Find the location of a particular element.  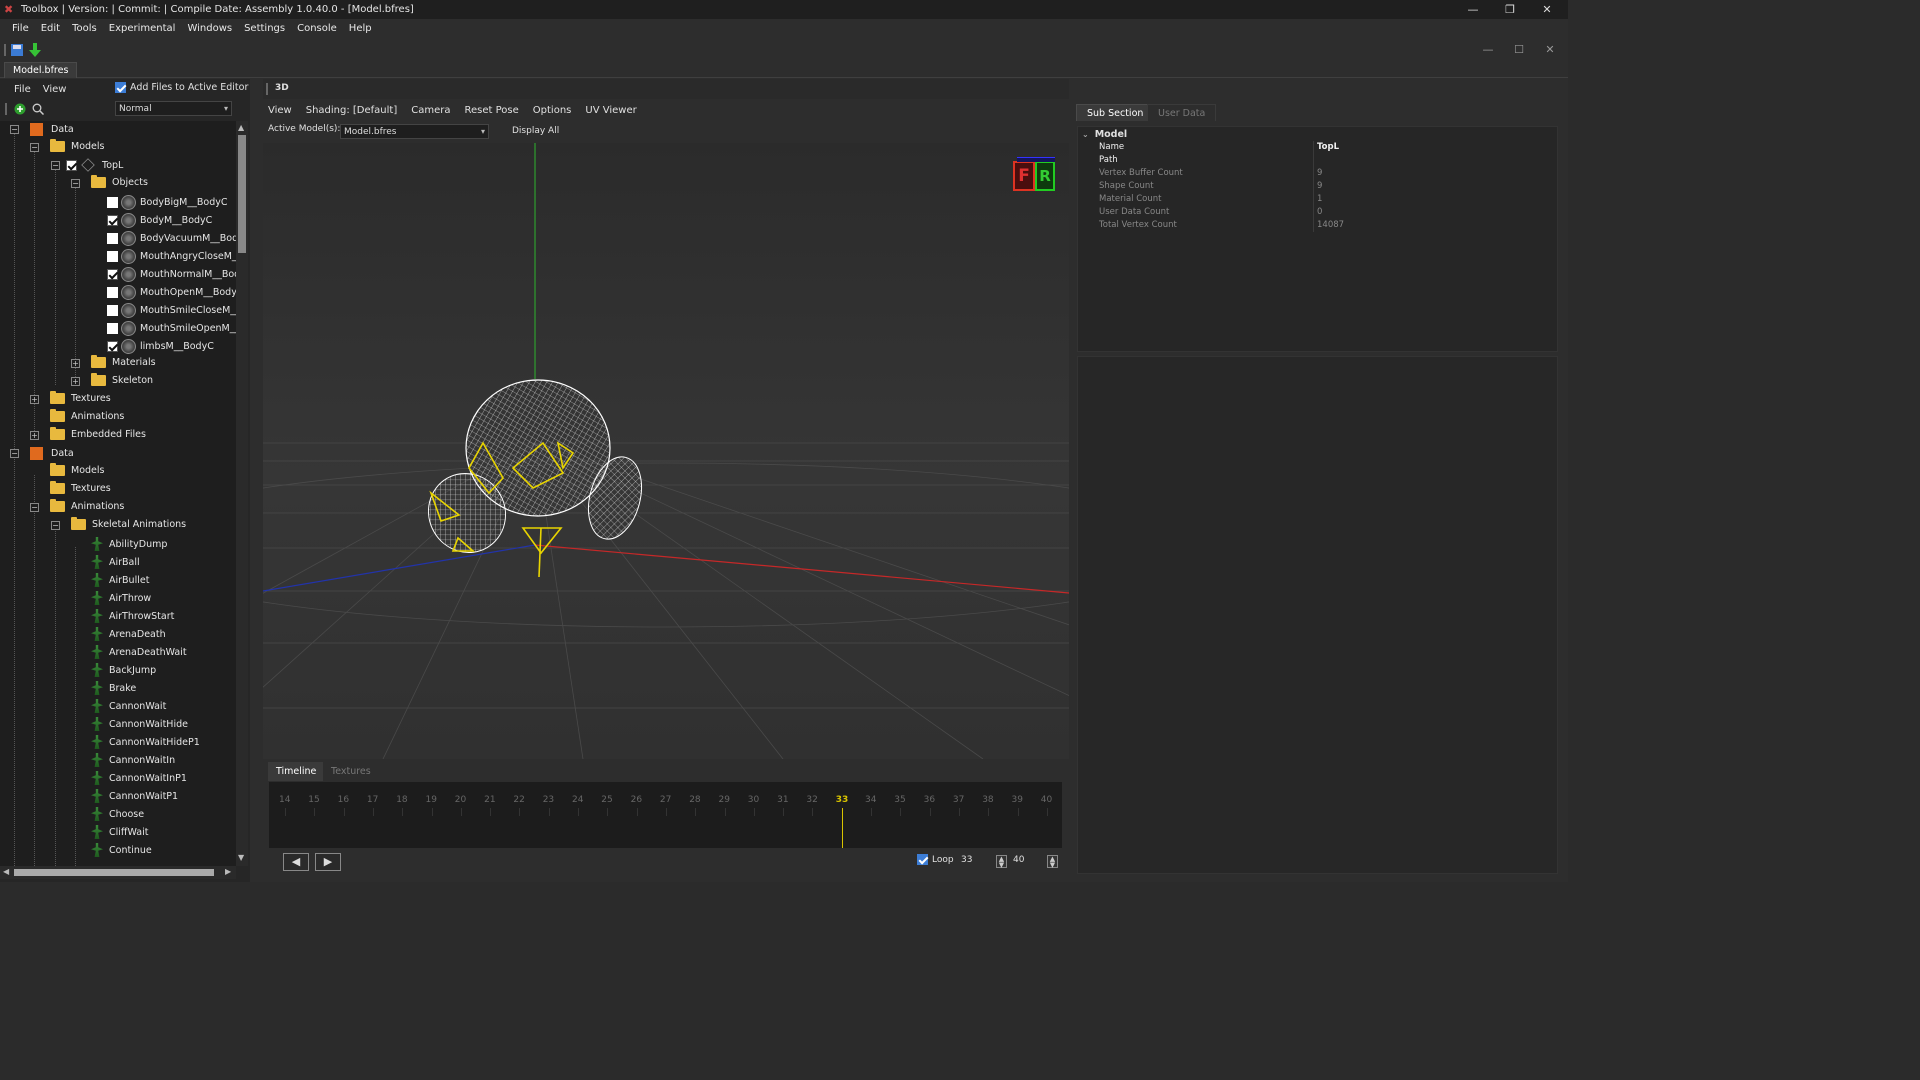

mdi-close-button: ✕ is located at coordinates (1550, 50).